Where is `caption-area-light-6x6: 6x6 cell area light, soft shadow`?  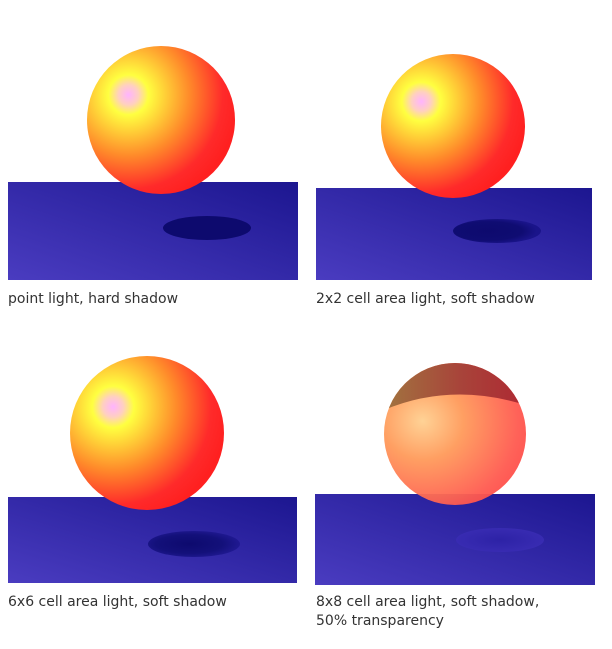 caption-area-light-6x6: 6x6 cell area light, soft shadow is located at coordinates (117, 602).